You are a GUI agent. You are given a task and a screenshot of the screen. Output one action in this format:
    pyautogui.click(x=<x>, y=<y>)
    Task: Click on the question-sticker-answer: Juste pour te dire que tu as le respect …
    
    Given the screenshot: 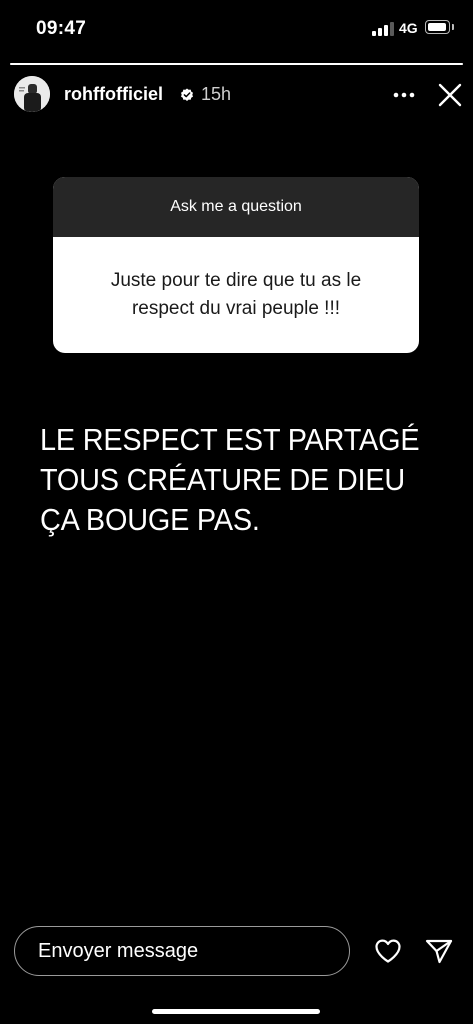 What is the action you would take?
    pyautogui.click(x=236, y=294)
    